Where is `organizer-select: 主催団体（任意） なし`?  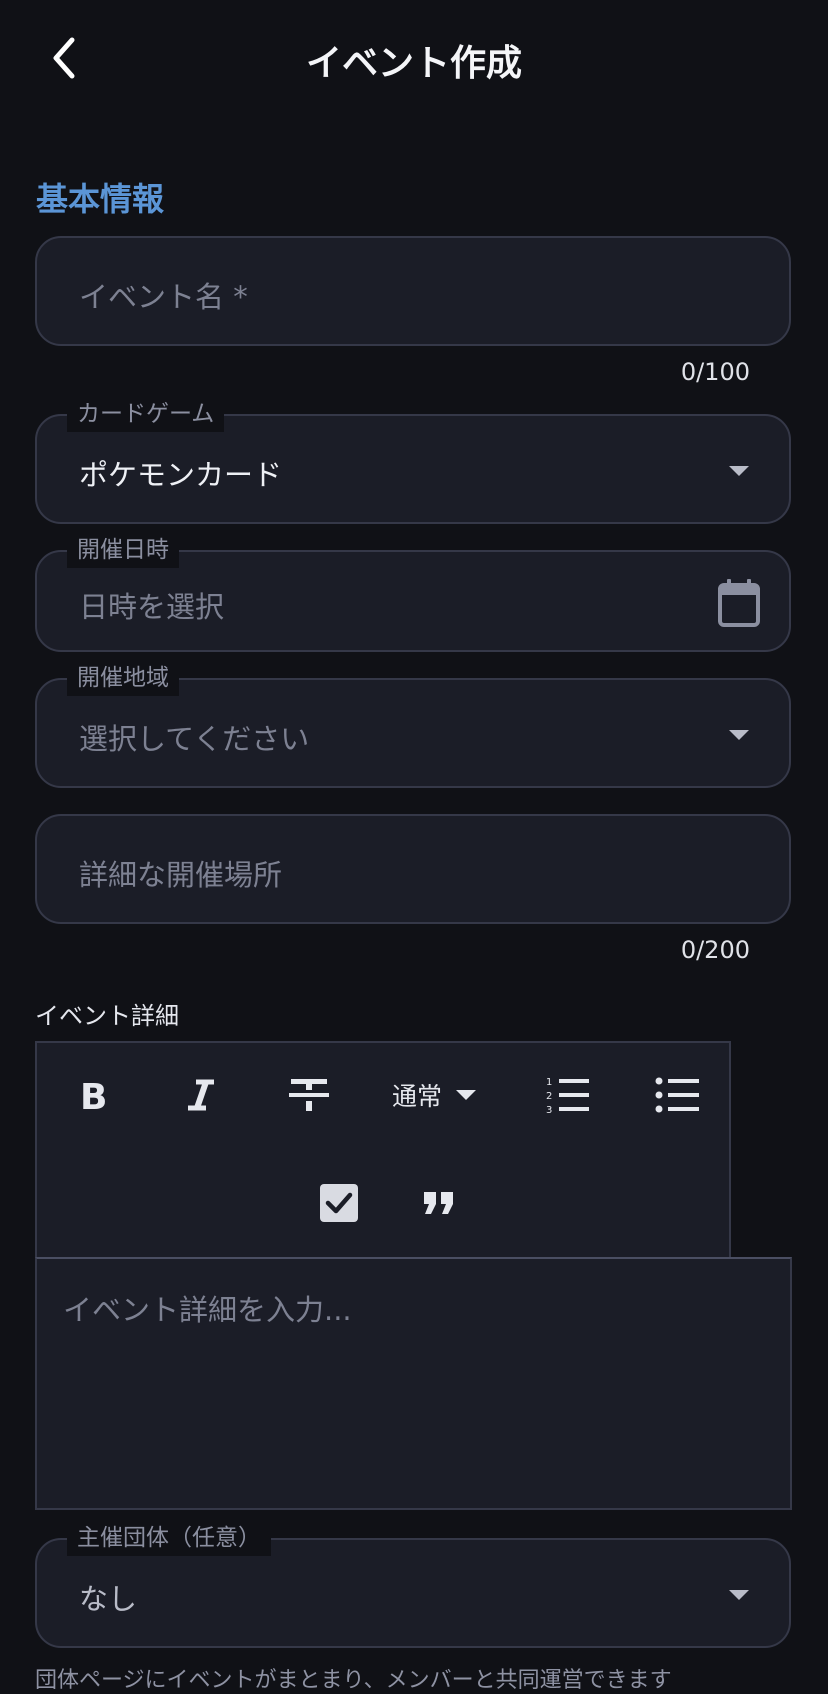 organizer-select: 主催団体（任意） なし is located at coordinates (413, 1584).